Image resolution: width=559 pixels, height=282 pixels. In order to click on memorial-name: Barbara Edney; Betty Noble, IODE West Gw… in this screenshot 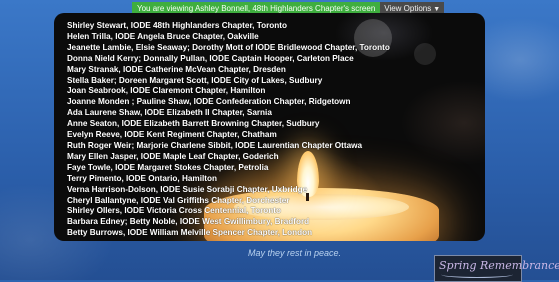, I will do `click(188, 222)`.